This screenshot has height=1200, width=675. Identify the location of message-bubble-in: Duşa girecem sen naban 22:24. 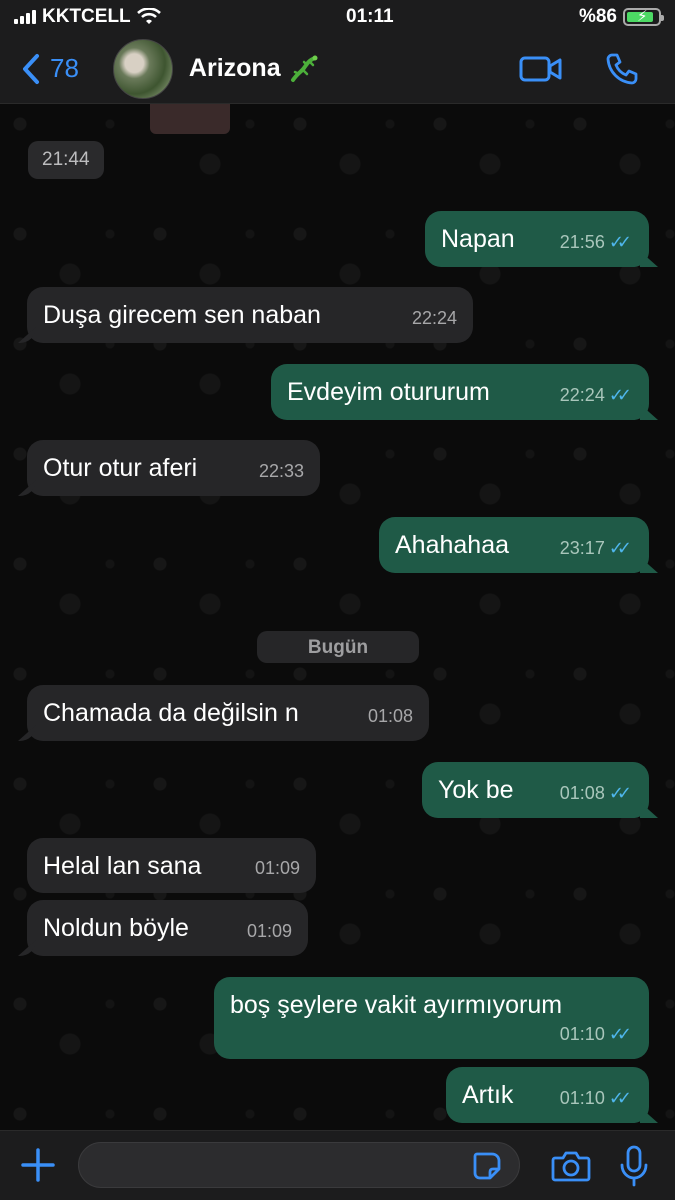
(250, 315).